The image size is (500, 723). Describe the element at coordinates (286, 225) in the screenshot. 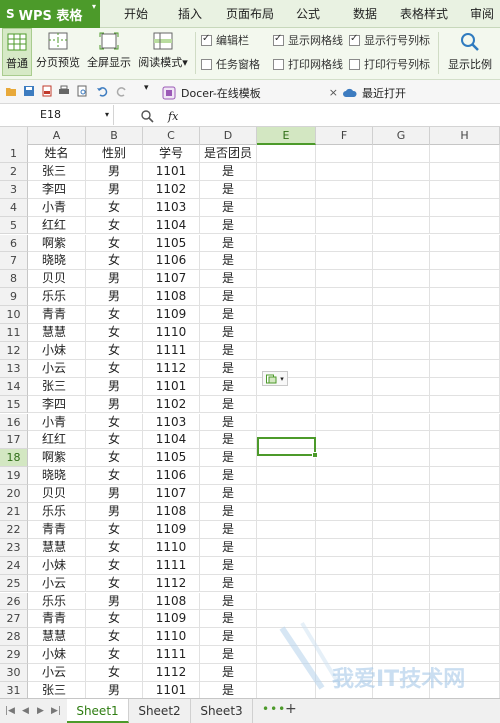

I see `cell-e5` at that location.